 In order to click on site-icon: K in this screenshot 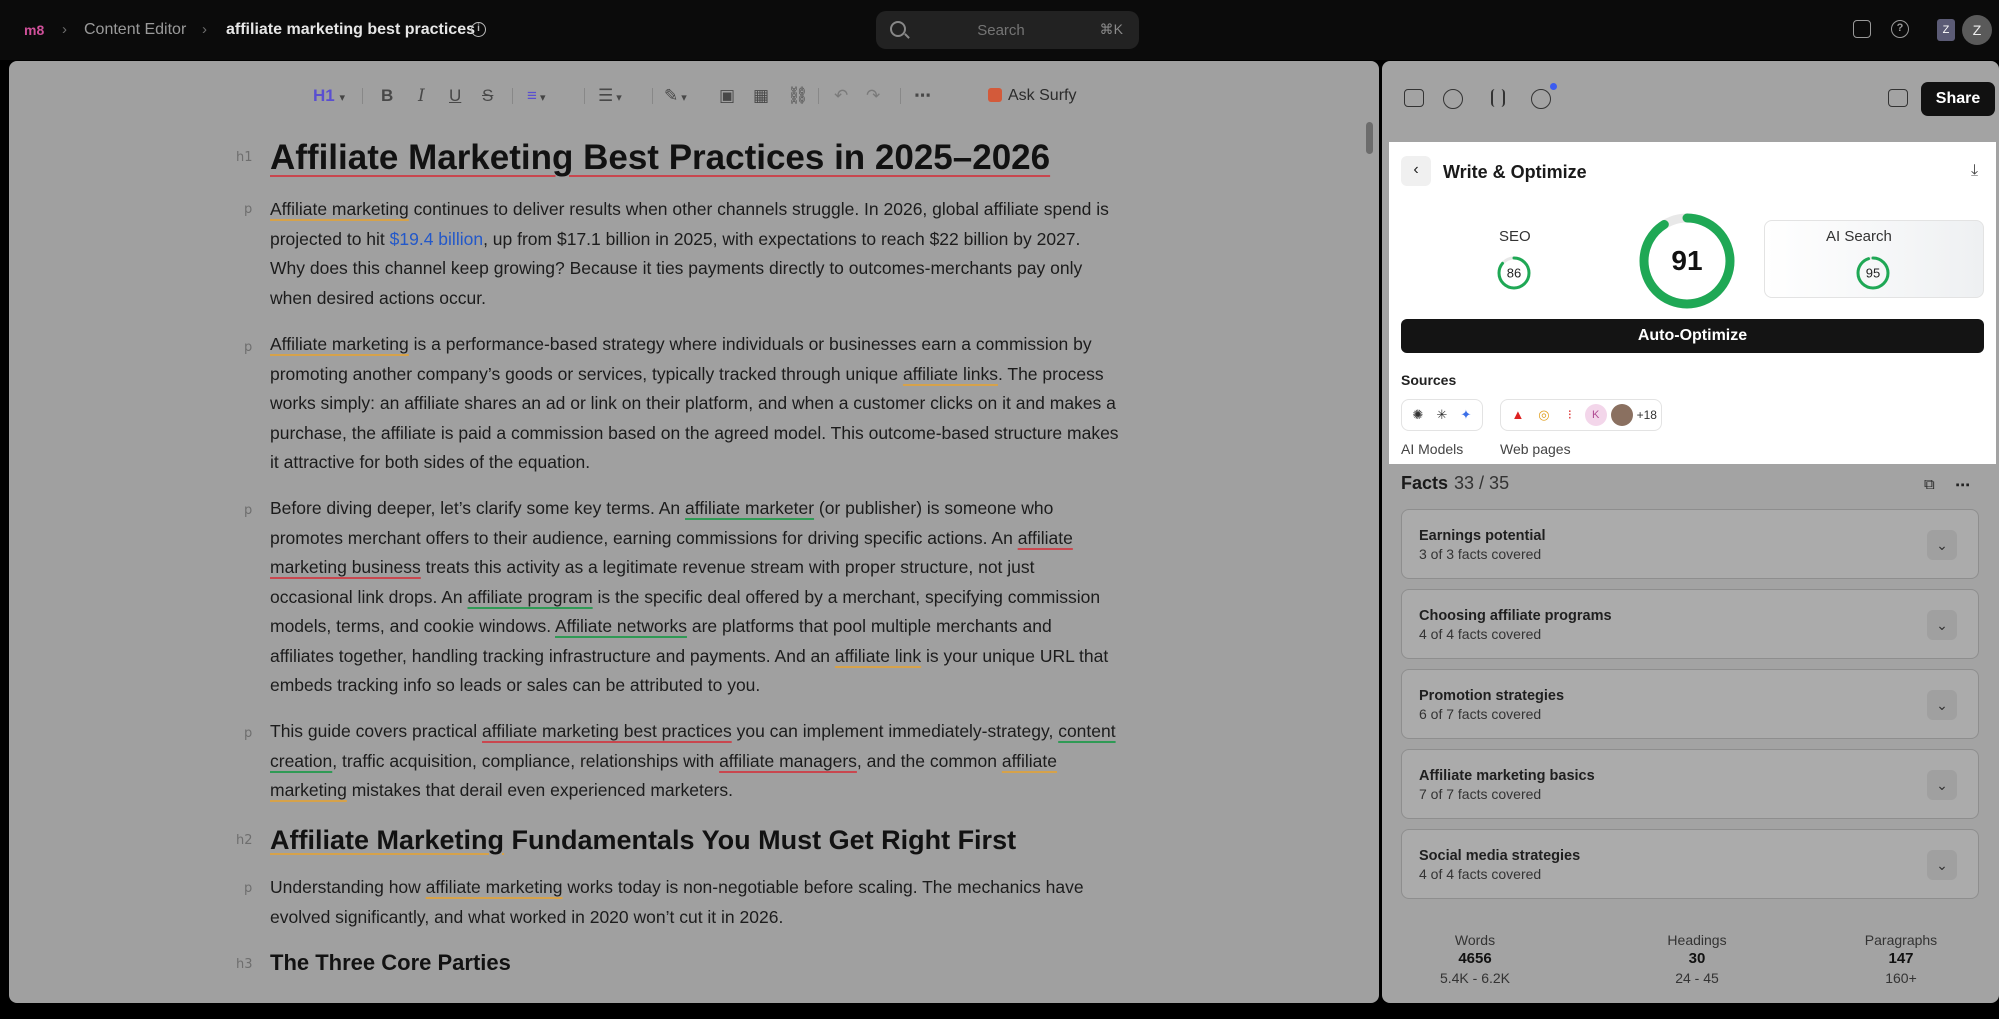, I will do `click(1595, 415)`.